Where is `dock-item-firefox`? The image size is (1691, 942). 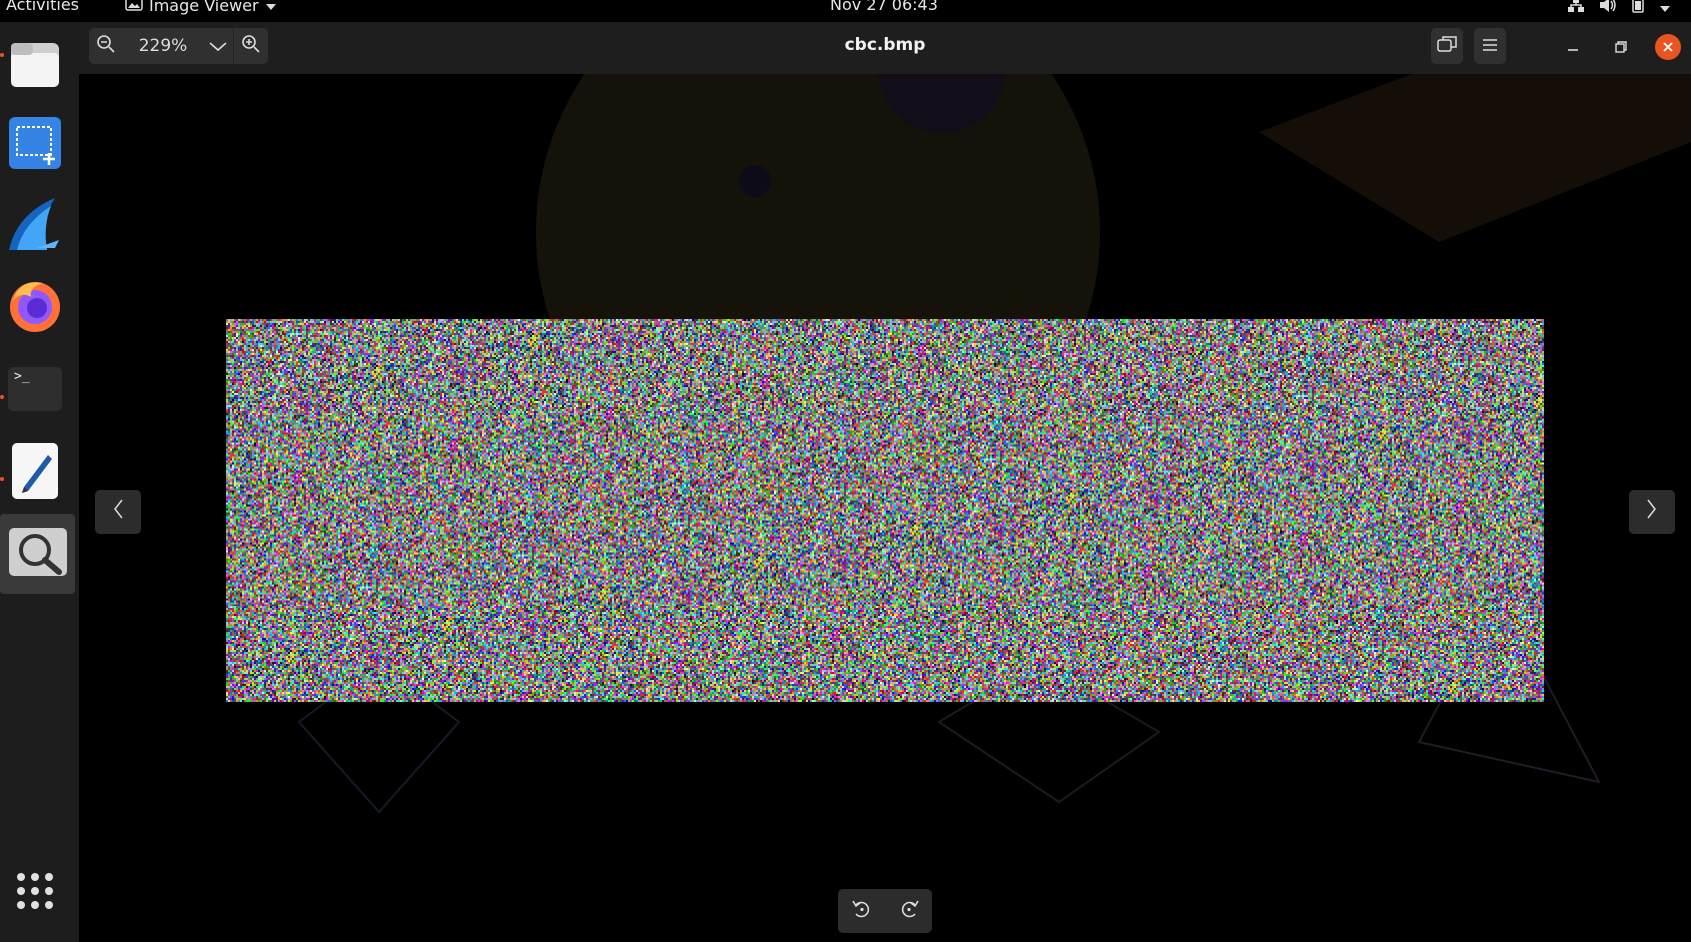 dock-item-firefox is located at coordinates (35, 307).